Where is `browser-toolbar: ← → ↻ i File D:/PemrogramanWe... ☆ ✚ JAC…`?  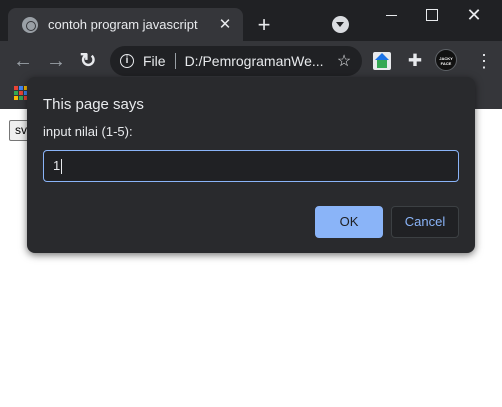
browser-toolbar: ← → ↻ i File D:/PemrogramanWe... ☆ ✚ JAC… is located at coordinates (251, 61).